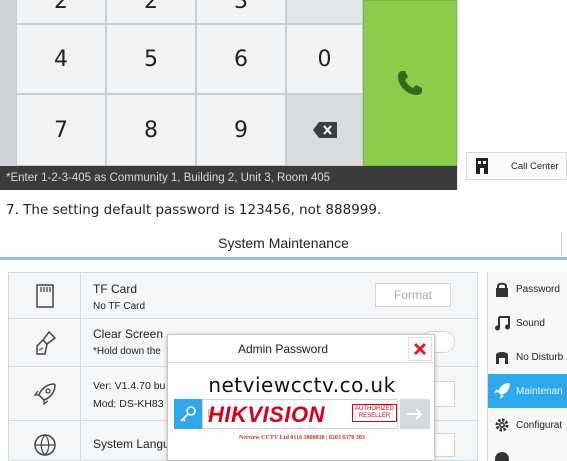 This screenshot has height=461, width=567. I want to click on lock-icon, so click(502, 289).